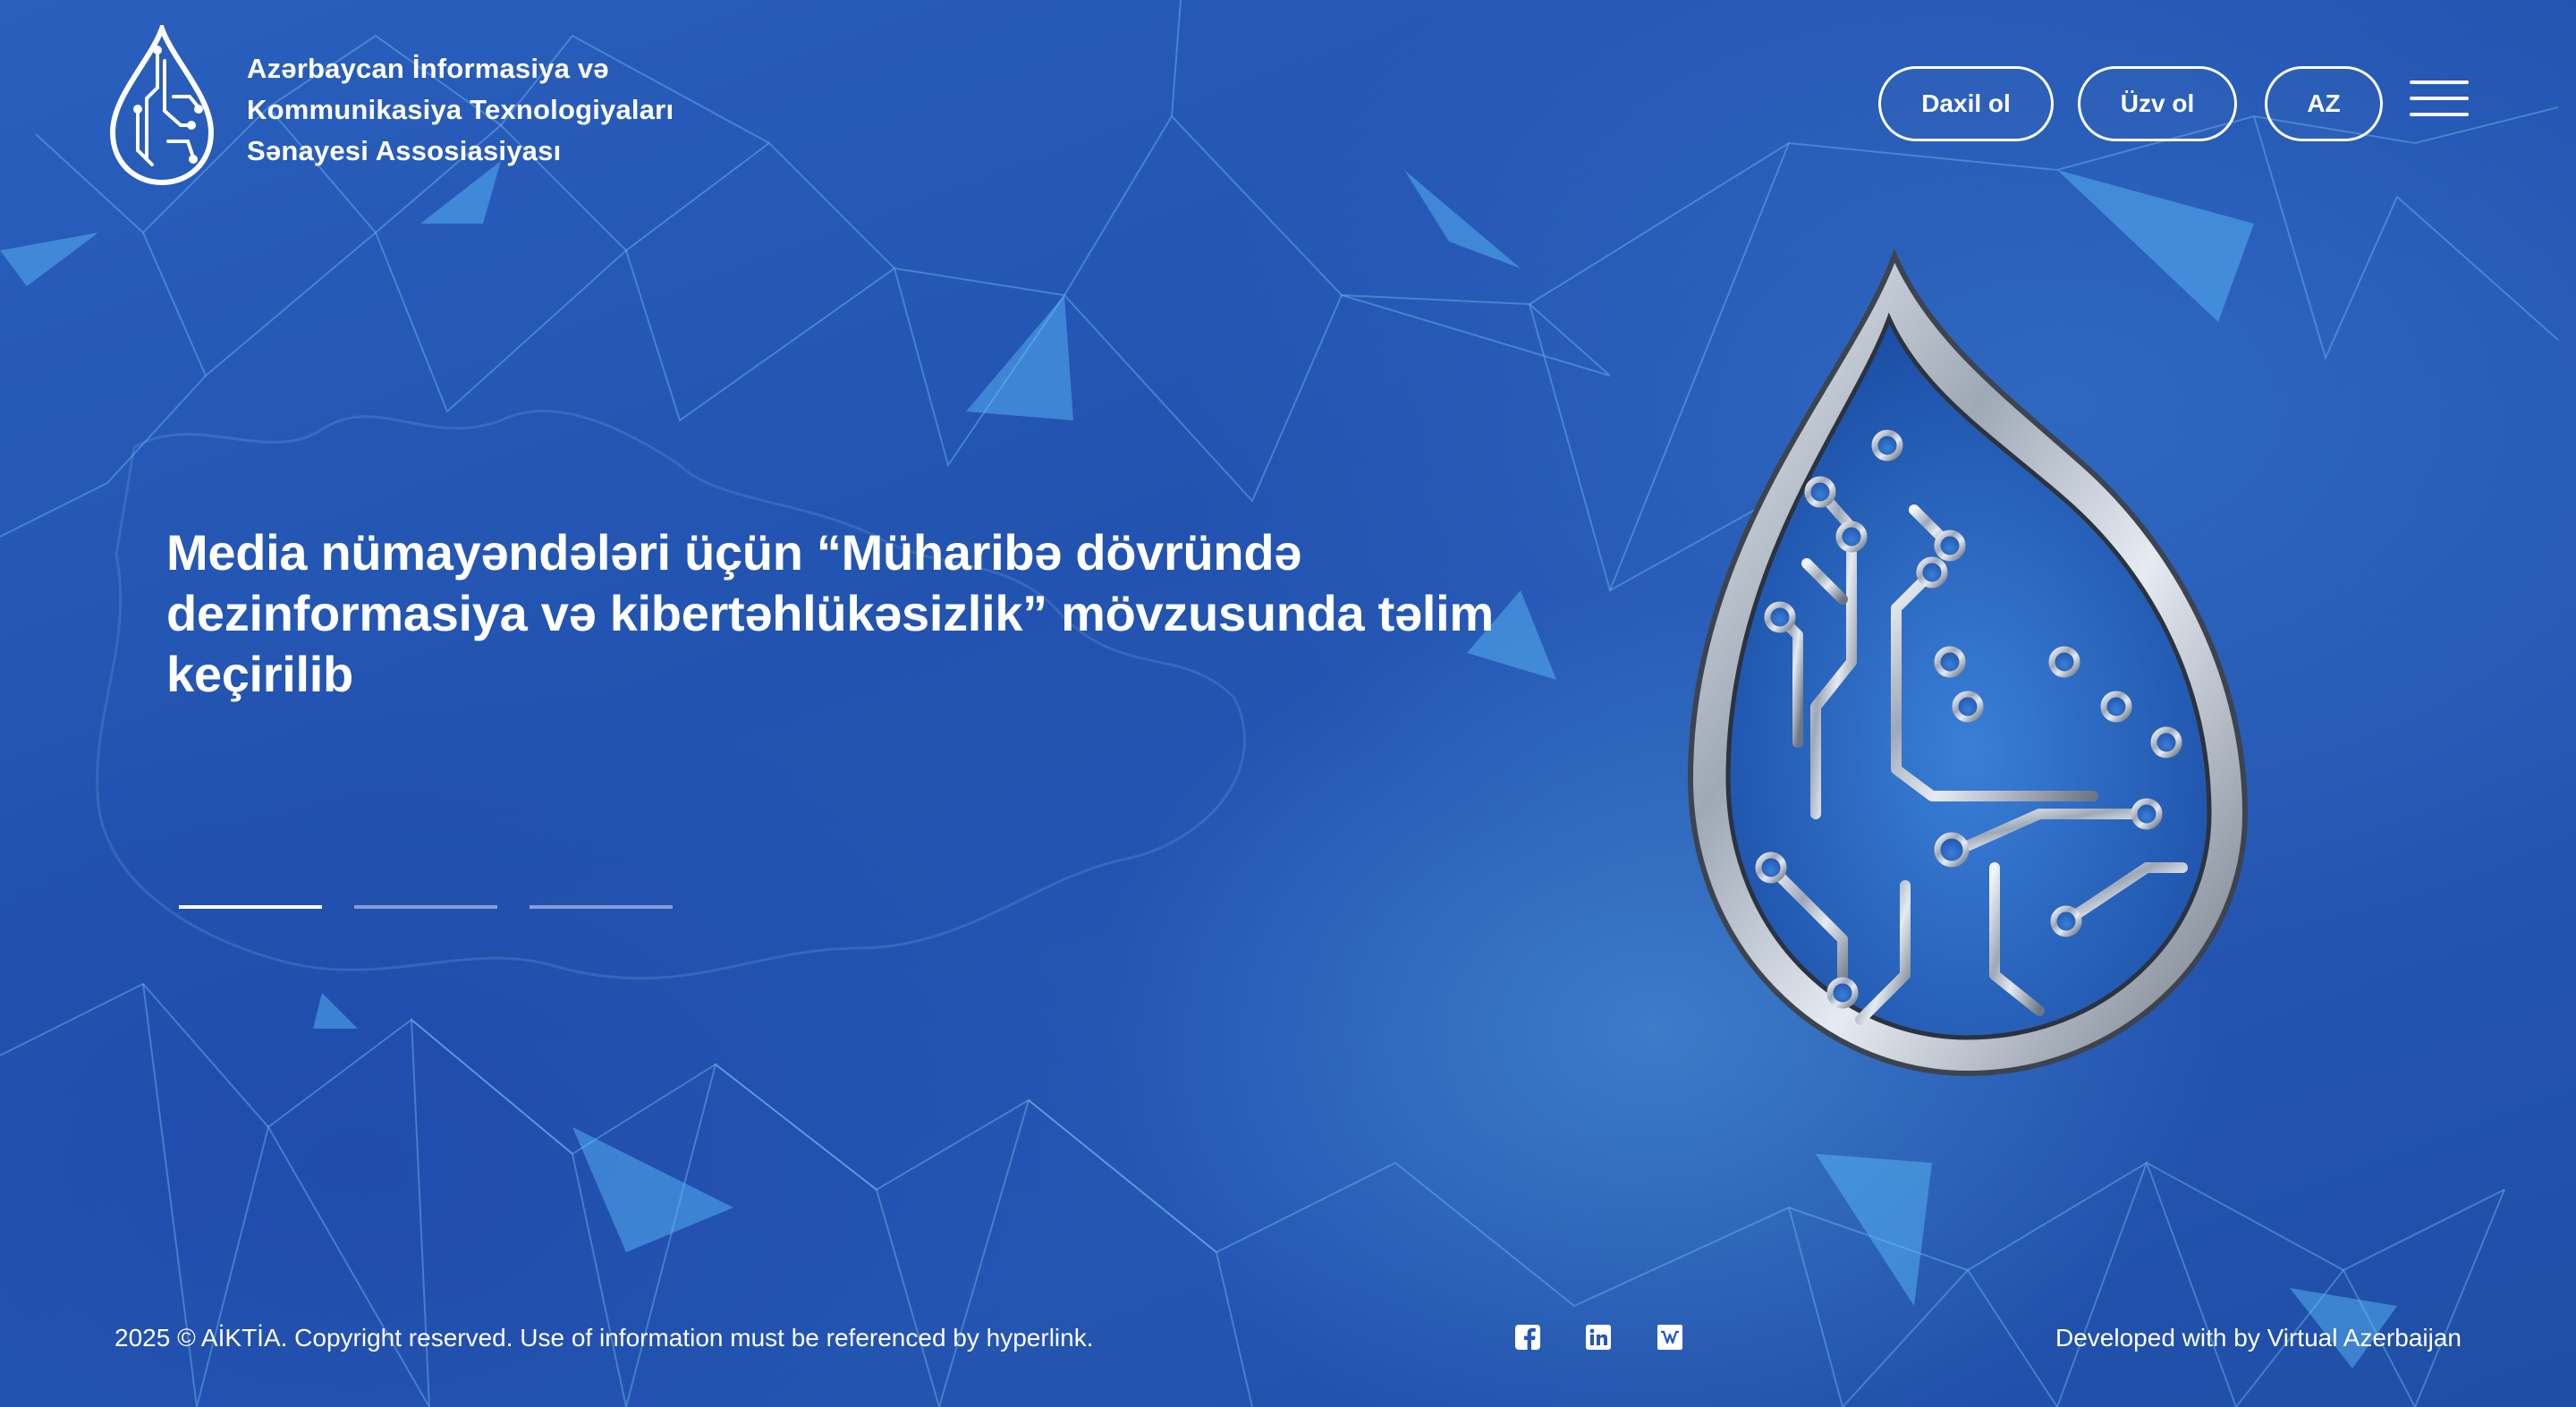  I want to click on hamburger-menu-icon, so click(2439, 98).